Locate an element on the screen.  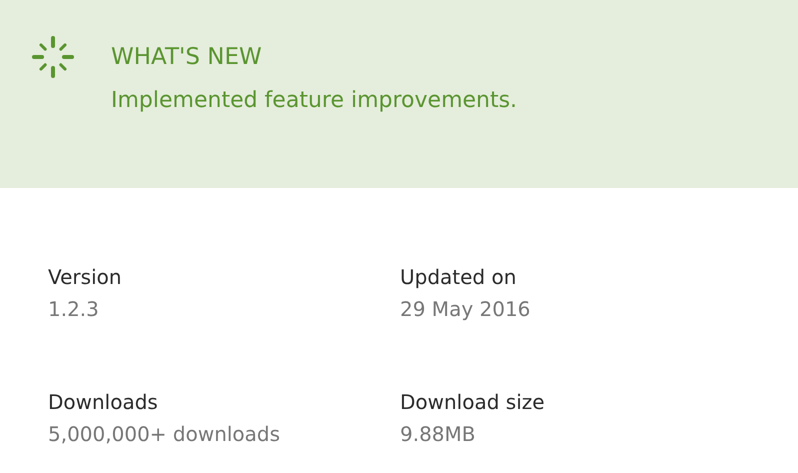
whats-new-text: Implemented feature improvements. is located at coordinates (314, 101).